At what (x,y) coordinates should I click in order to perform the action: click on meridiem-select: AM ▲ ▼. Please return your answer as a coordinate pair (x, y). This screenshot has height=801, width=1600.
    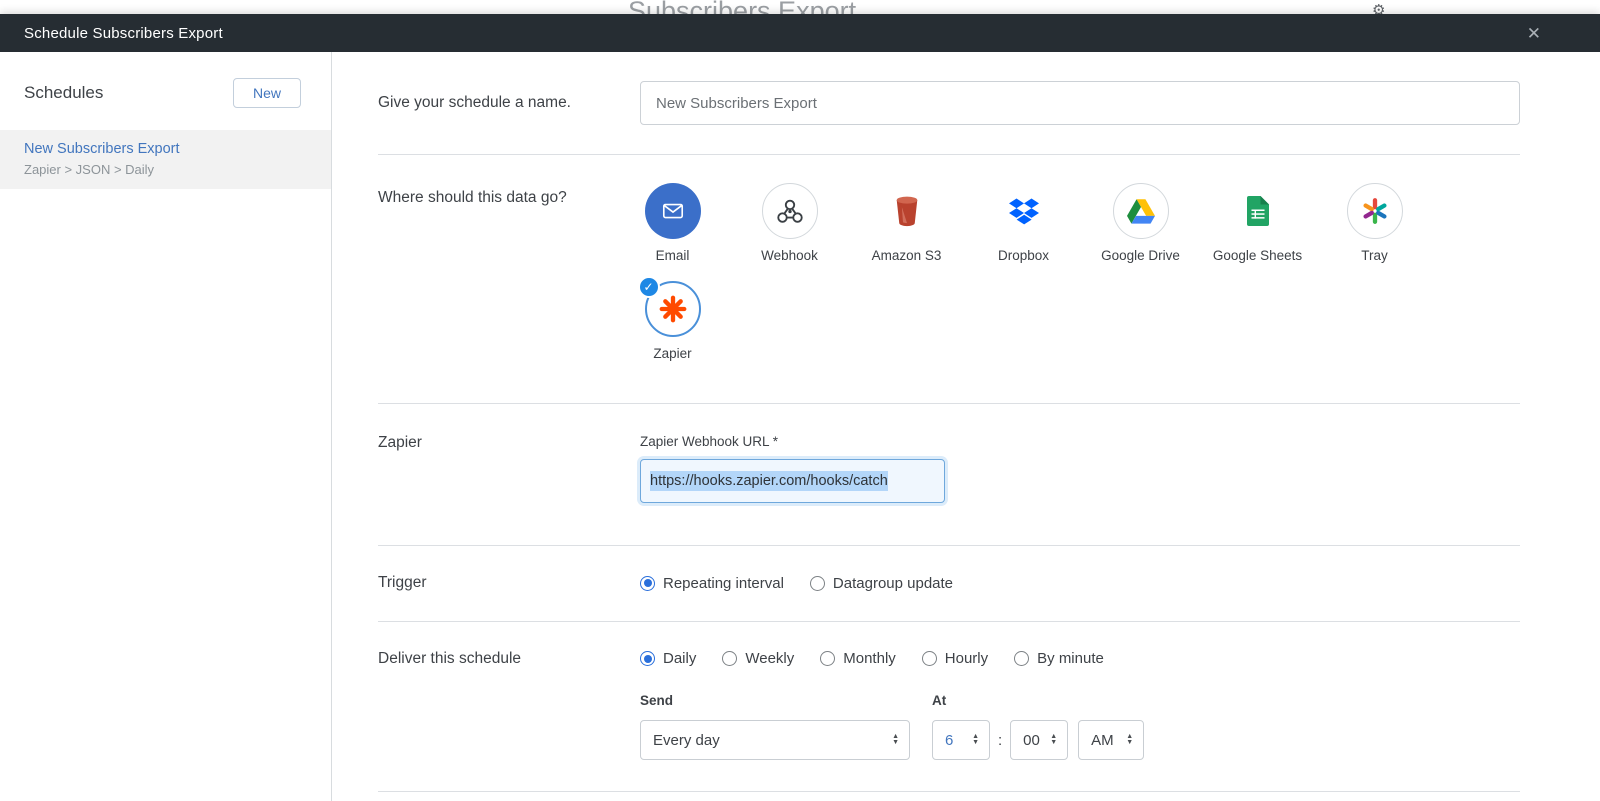
    Looking at the image, I should click on (1111, 740).